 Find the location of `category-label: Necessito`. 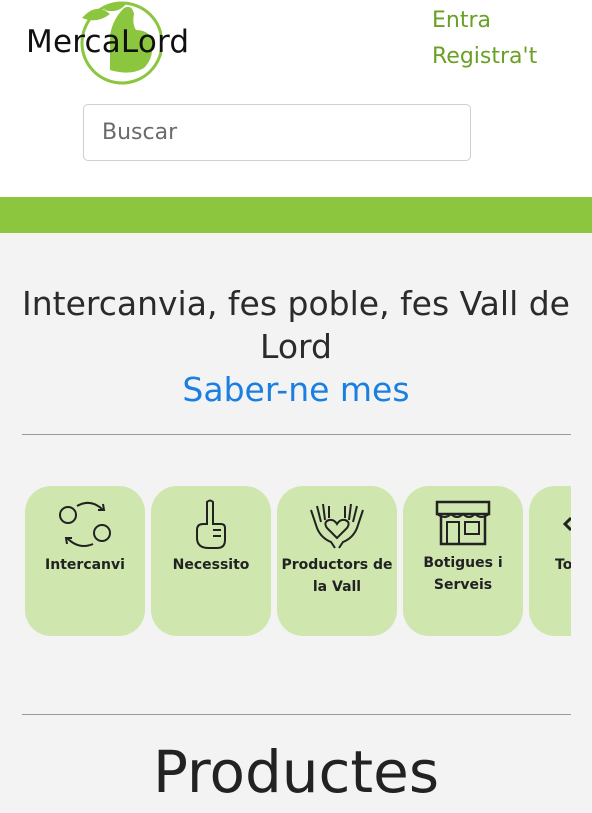

category-label: Necessito is located at coordinates (211, 565).